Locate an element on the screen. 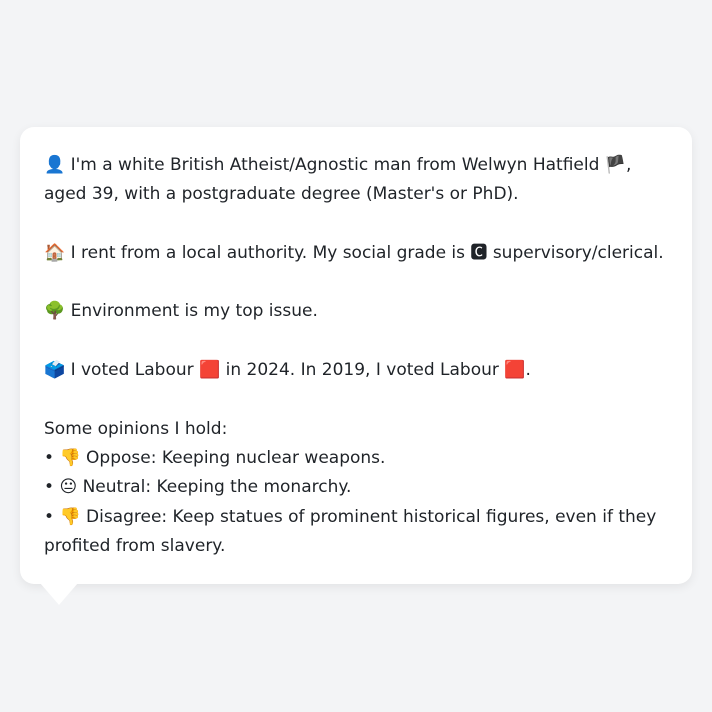  issue-line: 🌳 Environment is my top issue. is located at coordinates (356, 311).